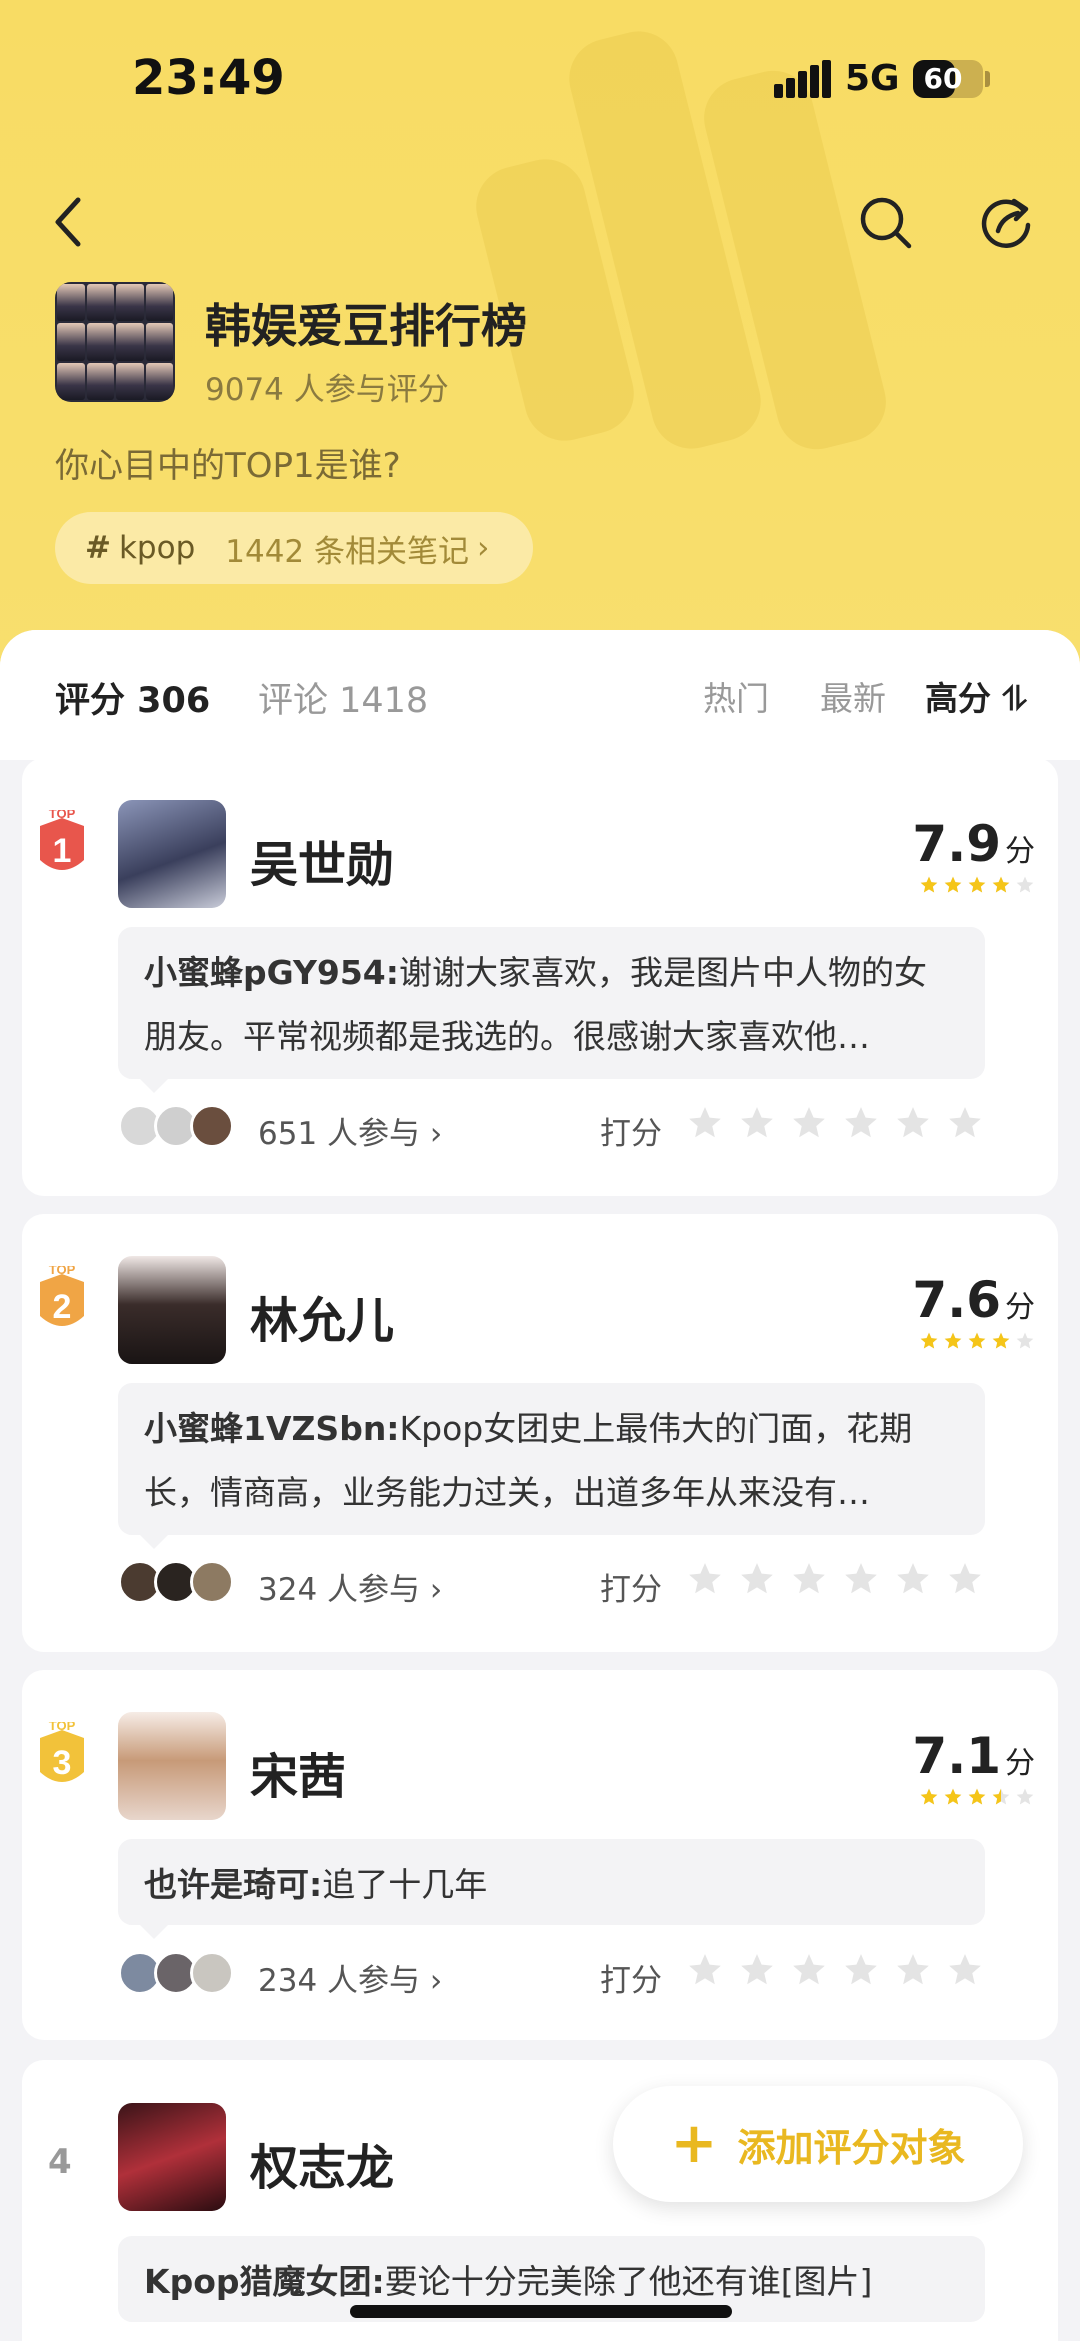  I want to click on svg-text: 1, so click(62, 851).